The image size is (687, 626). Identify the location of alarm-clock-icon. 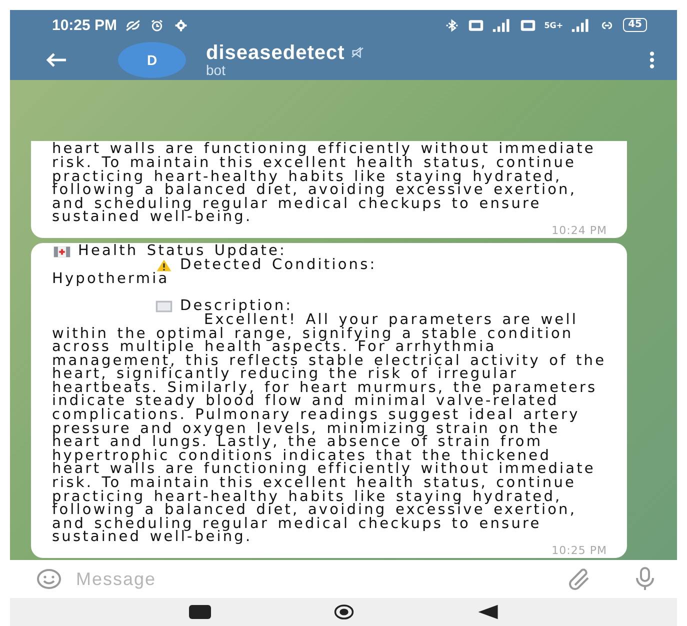
(157, 25).